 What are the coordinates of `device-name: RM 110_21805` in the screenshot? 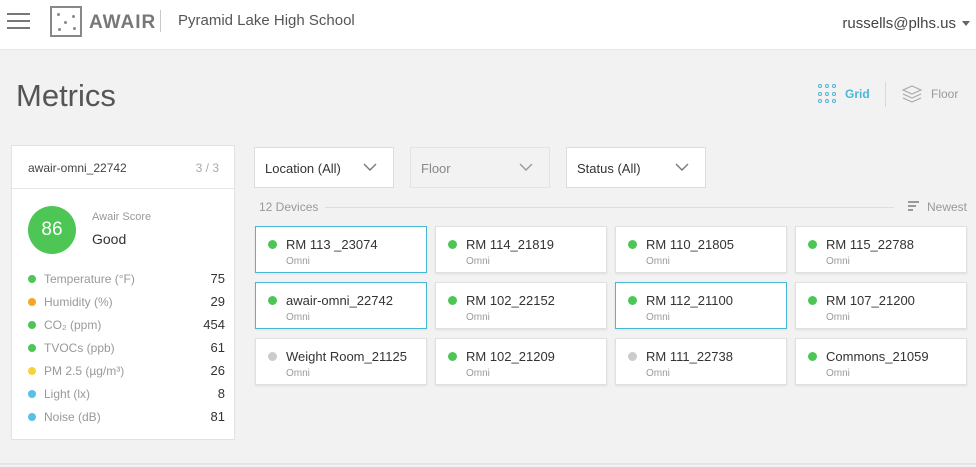 It's located at (690, 244).